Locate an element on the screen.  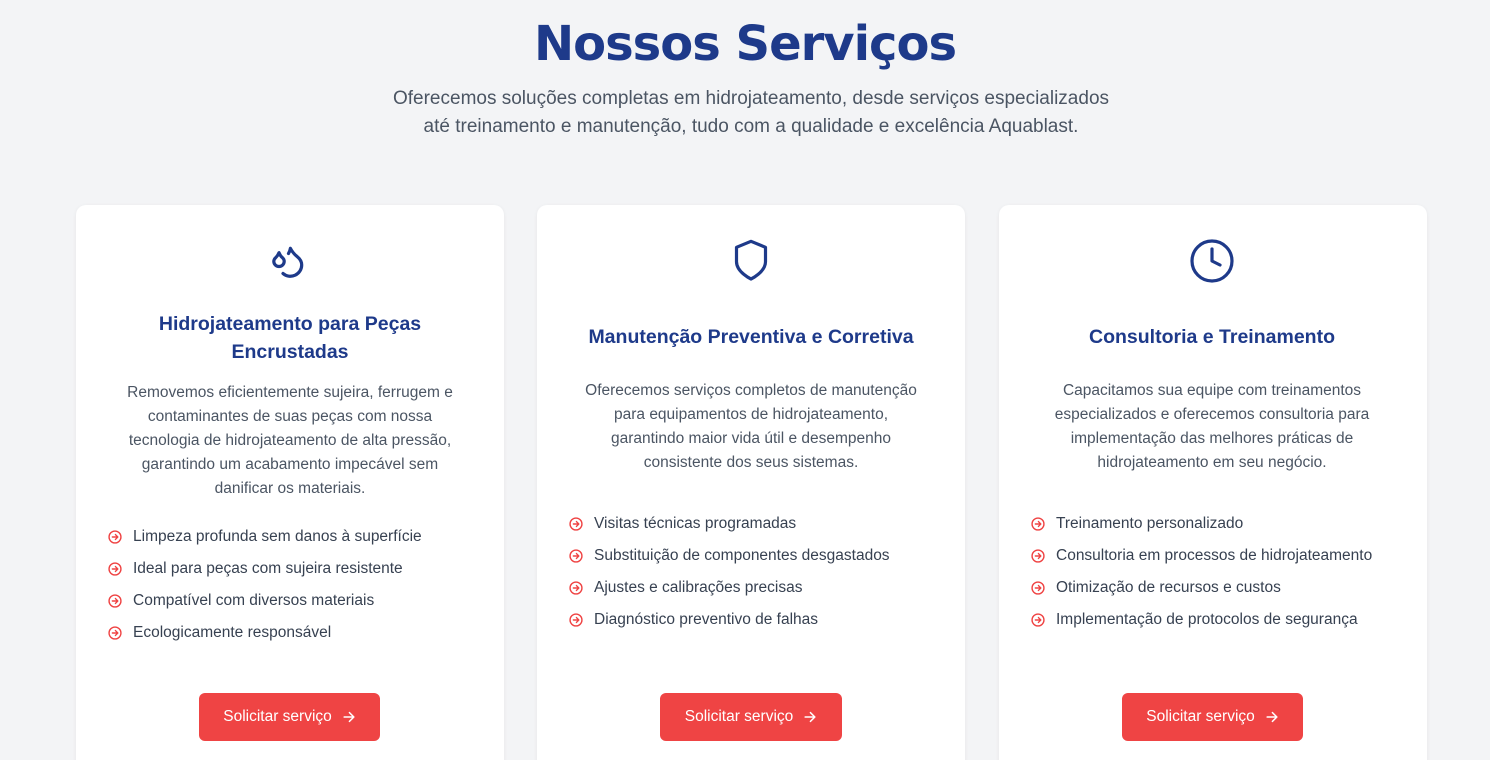
feature-item: Ajustes e calibrações precisas is located at coordinates (729, 588).